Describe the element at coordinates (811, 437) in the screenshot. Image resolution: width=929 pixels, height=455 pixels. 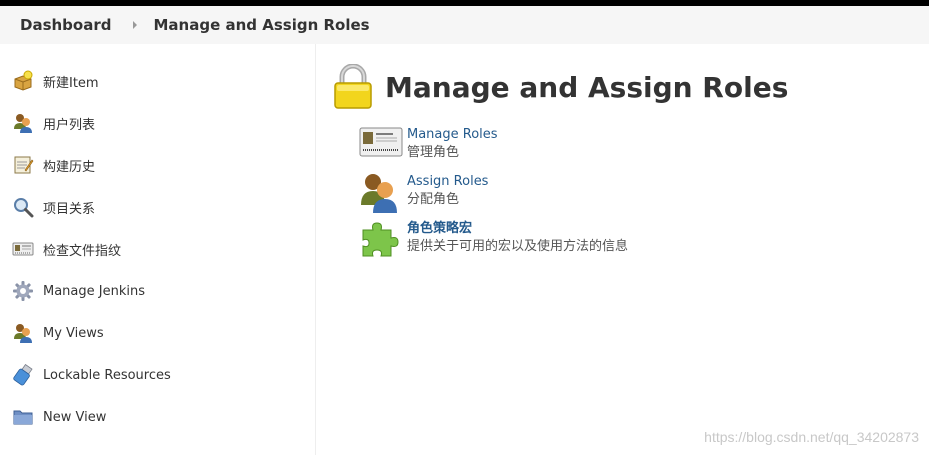
I see `watermark: https://blog.csdn.net/qq_34202873` at that location.